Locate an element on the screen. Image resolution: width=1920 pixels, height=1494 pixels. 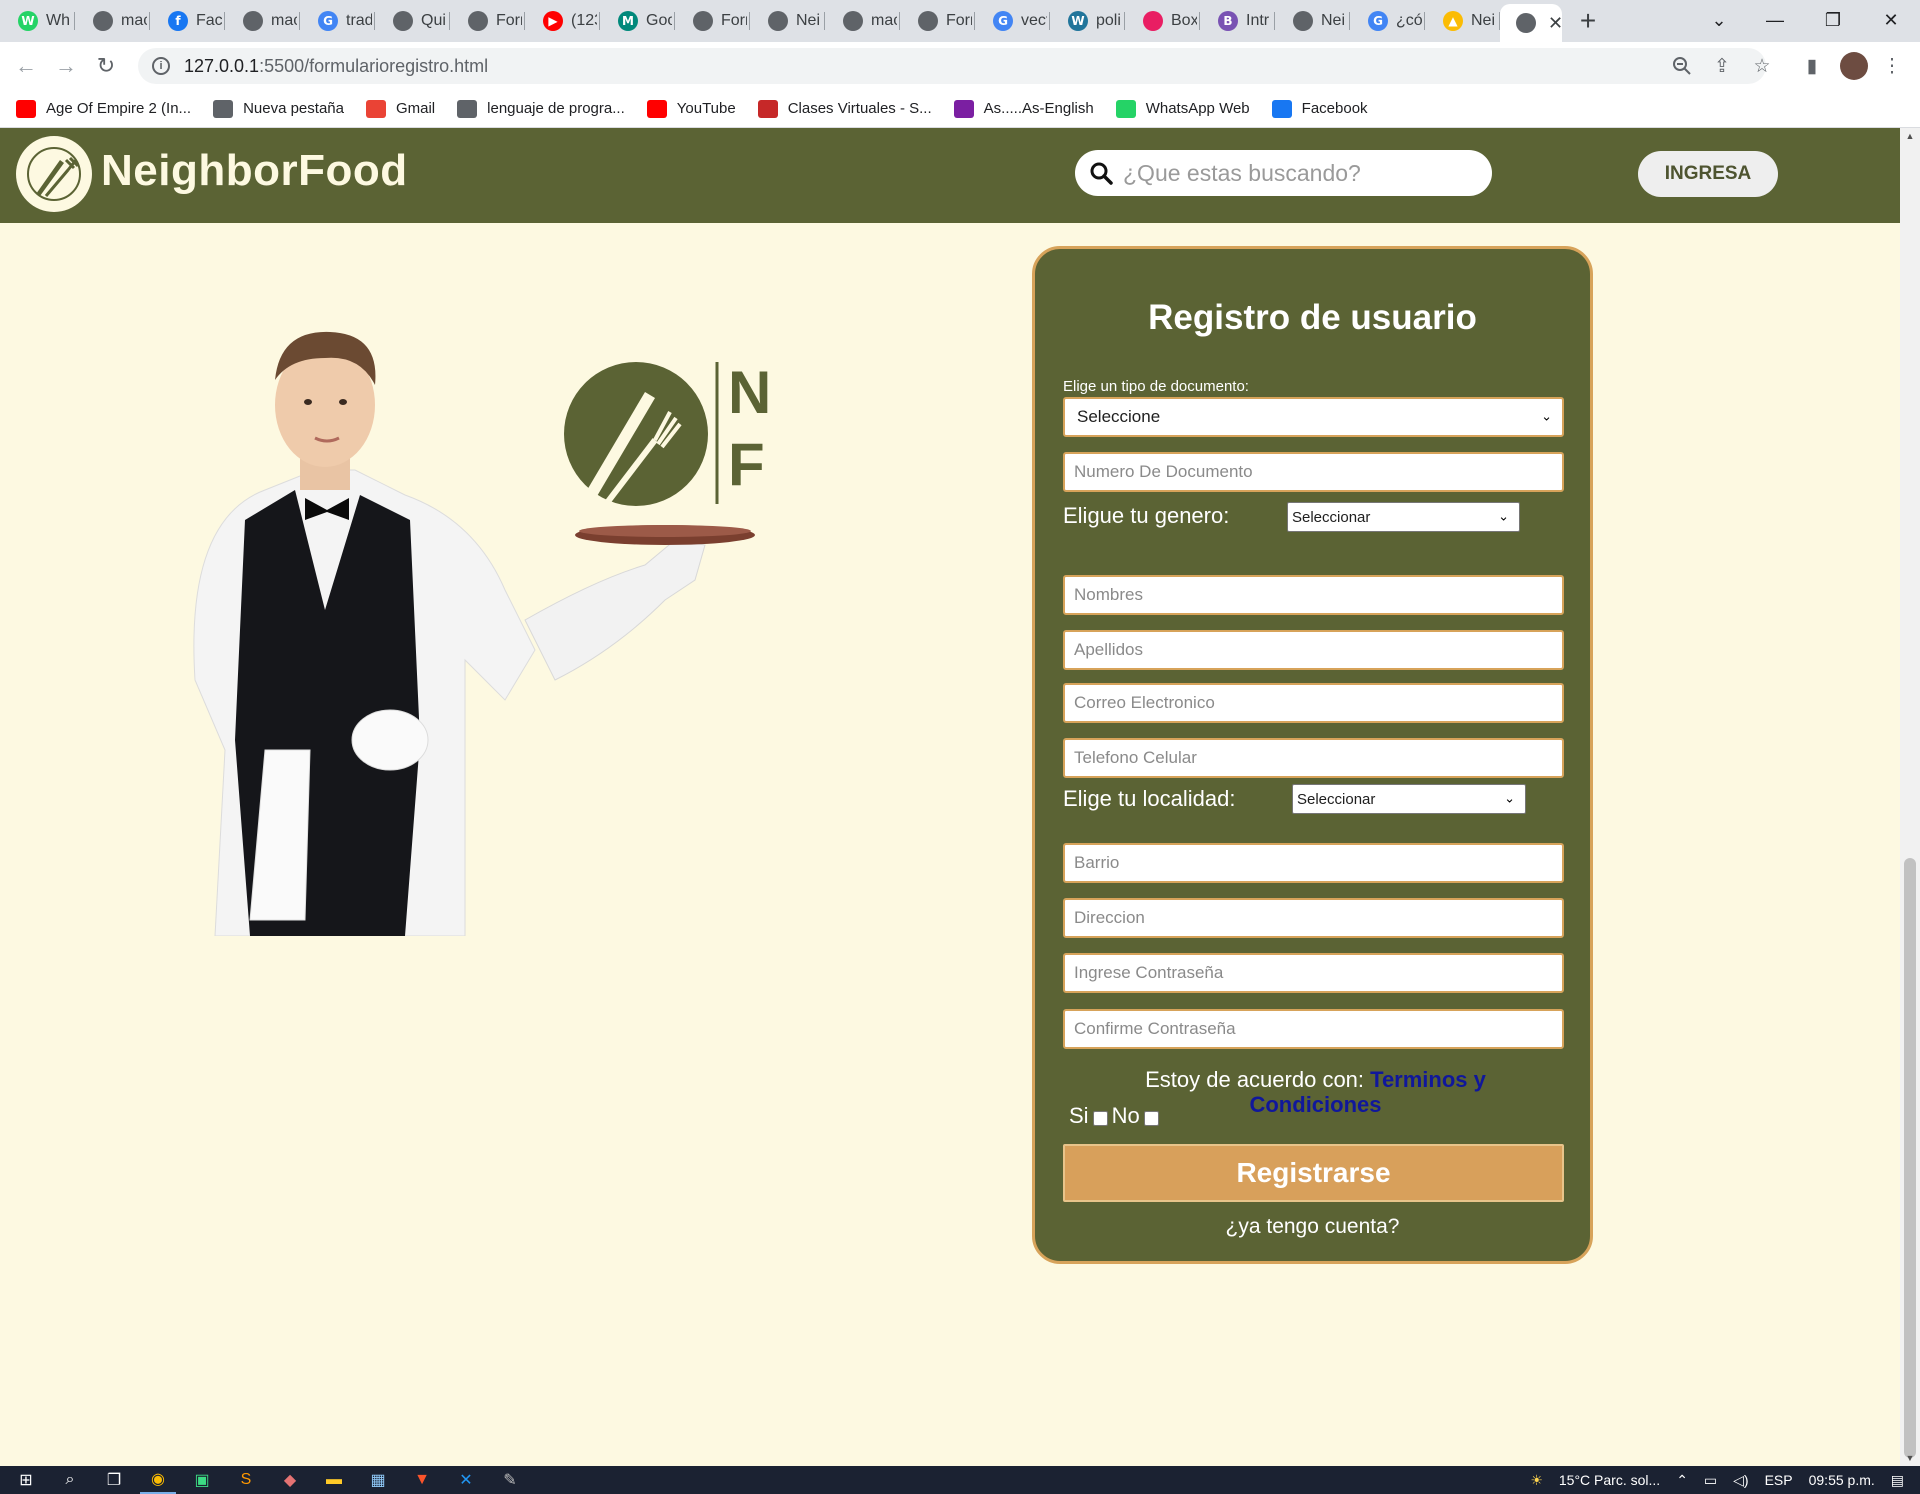
surnames-input is located at coordinates (1309, 650).